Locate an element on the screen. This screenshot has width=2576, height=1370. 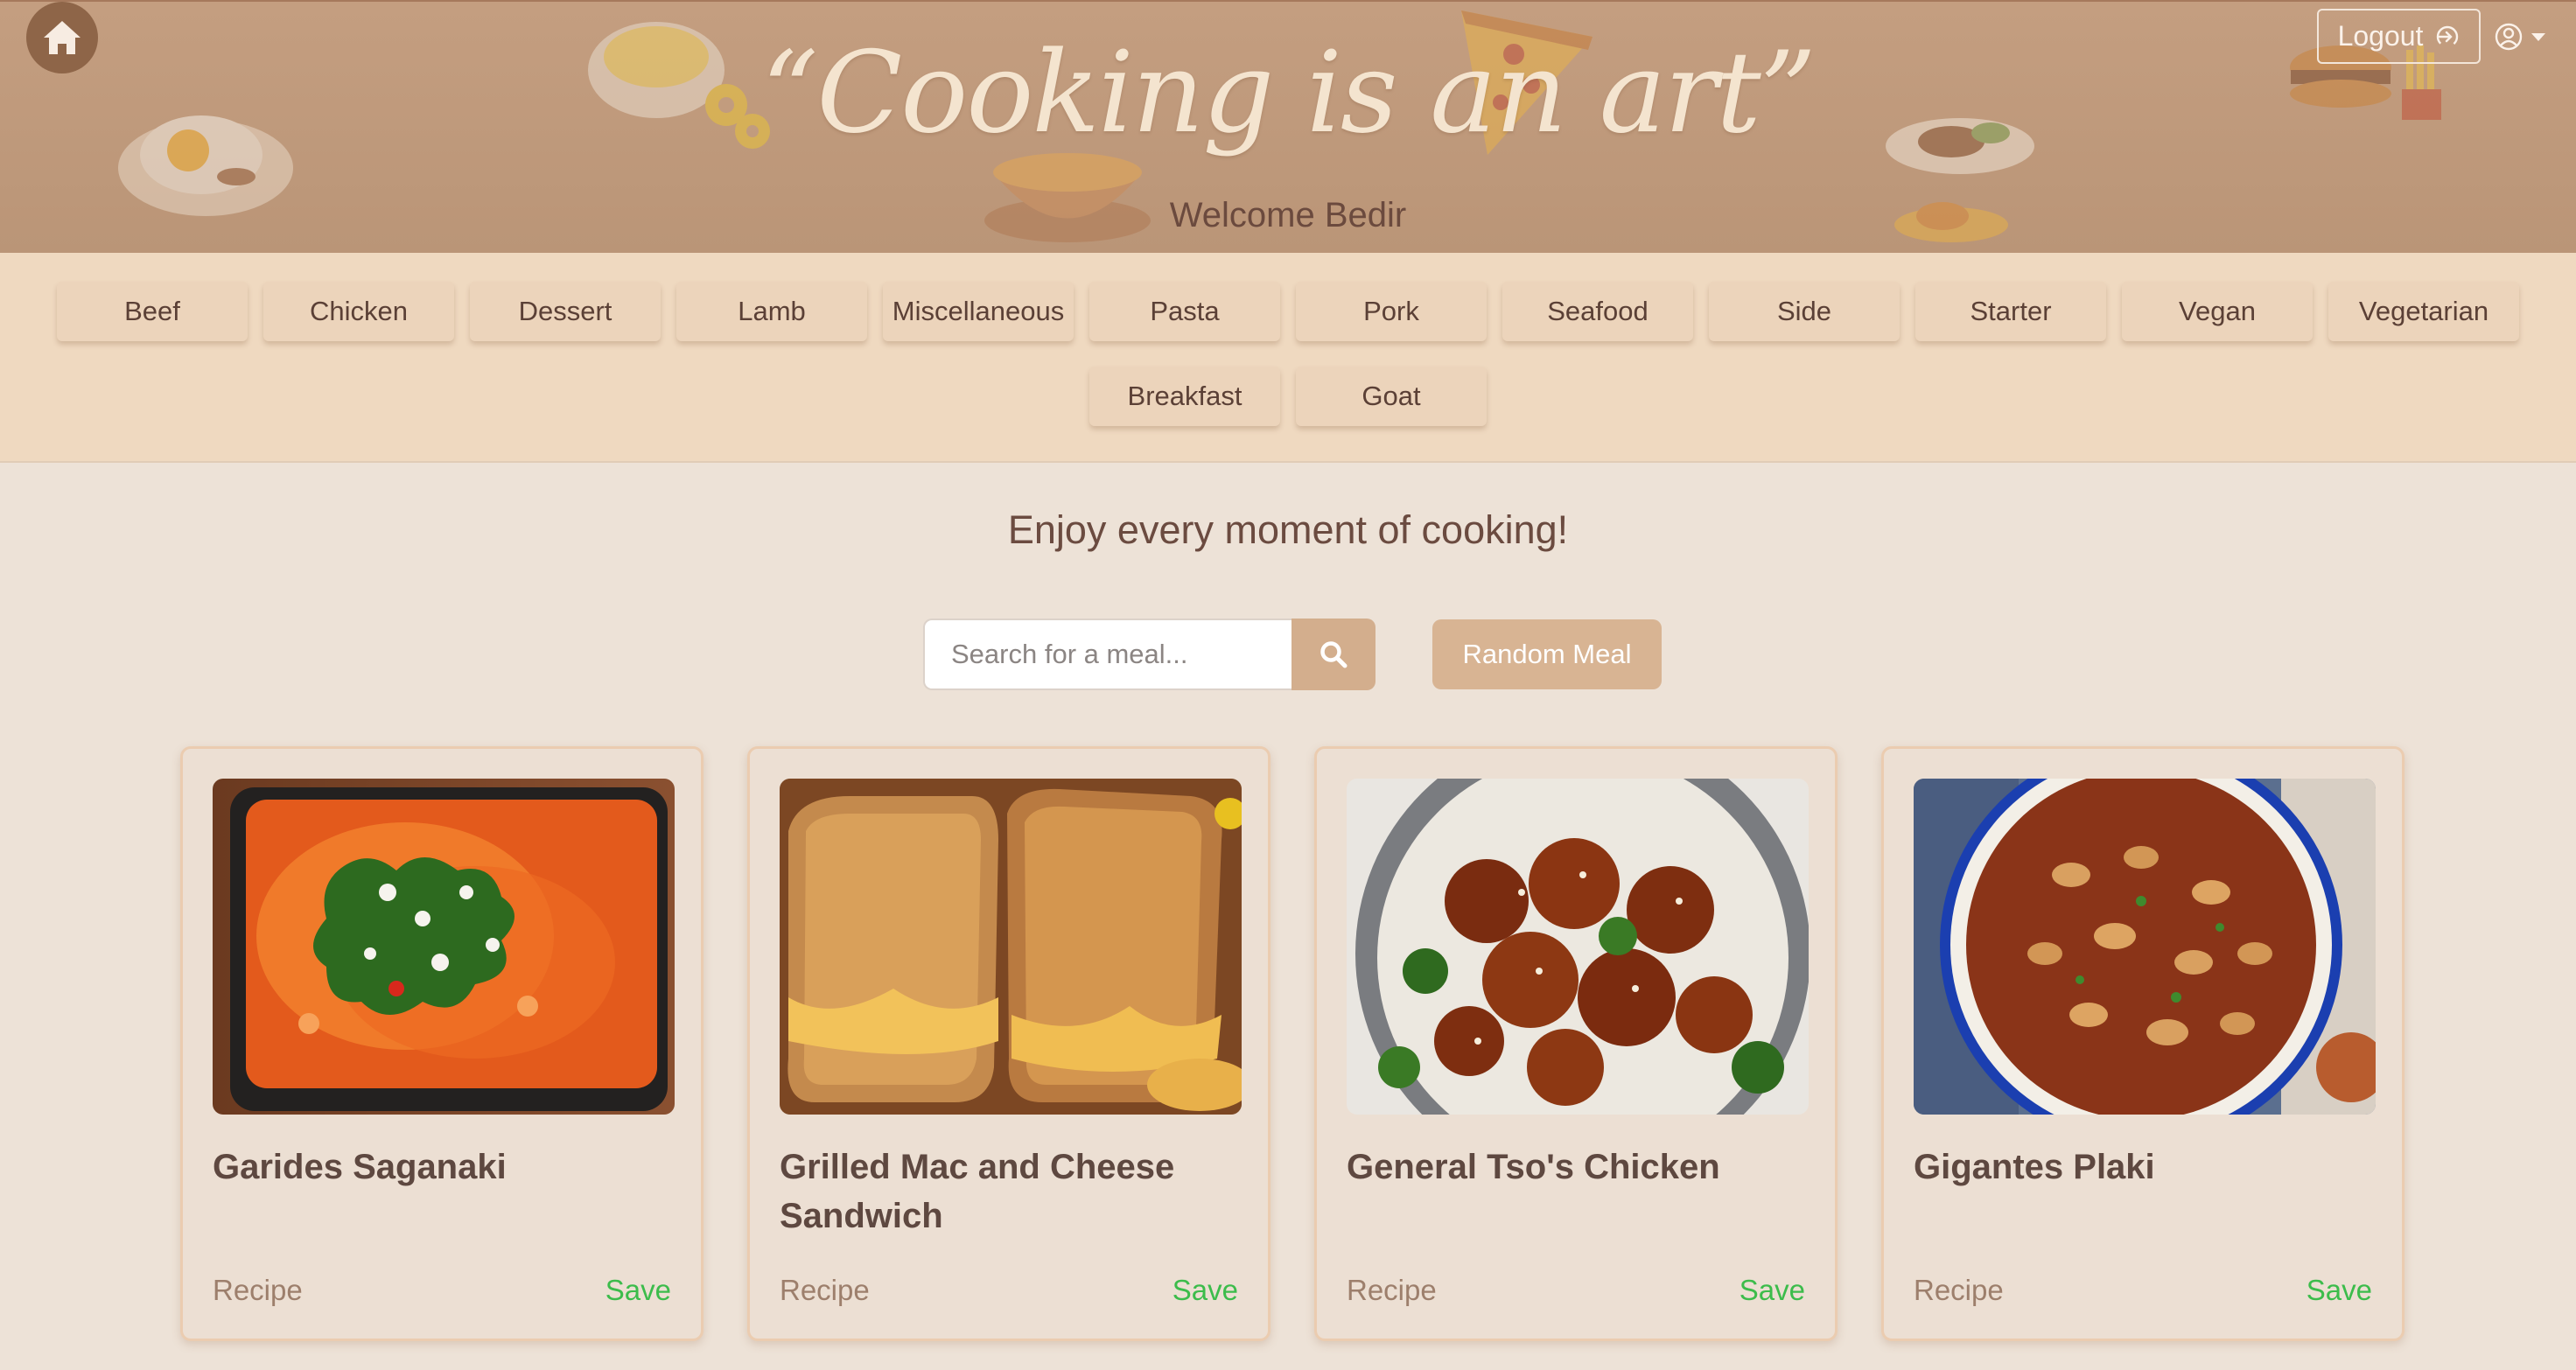
category-pasta: Pasta is located at coordinates (1184, 311).